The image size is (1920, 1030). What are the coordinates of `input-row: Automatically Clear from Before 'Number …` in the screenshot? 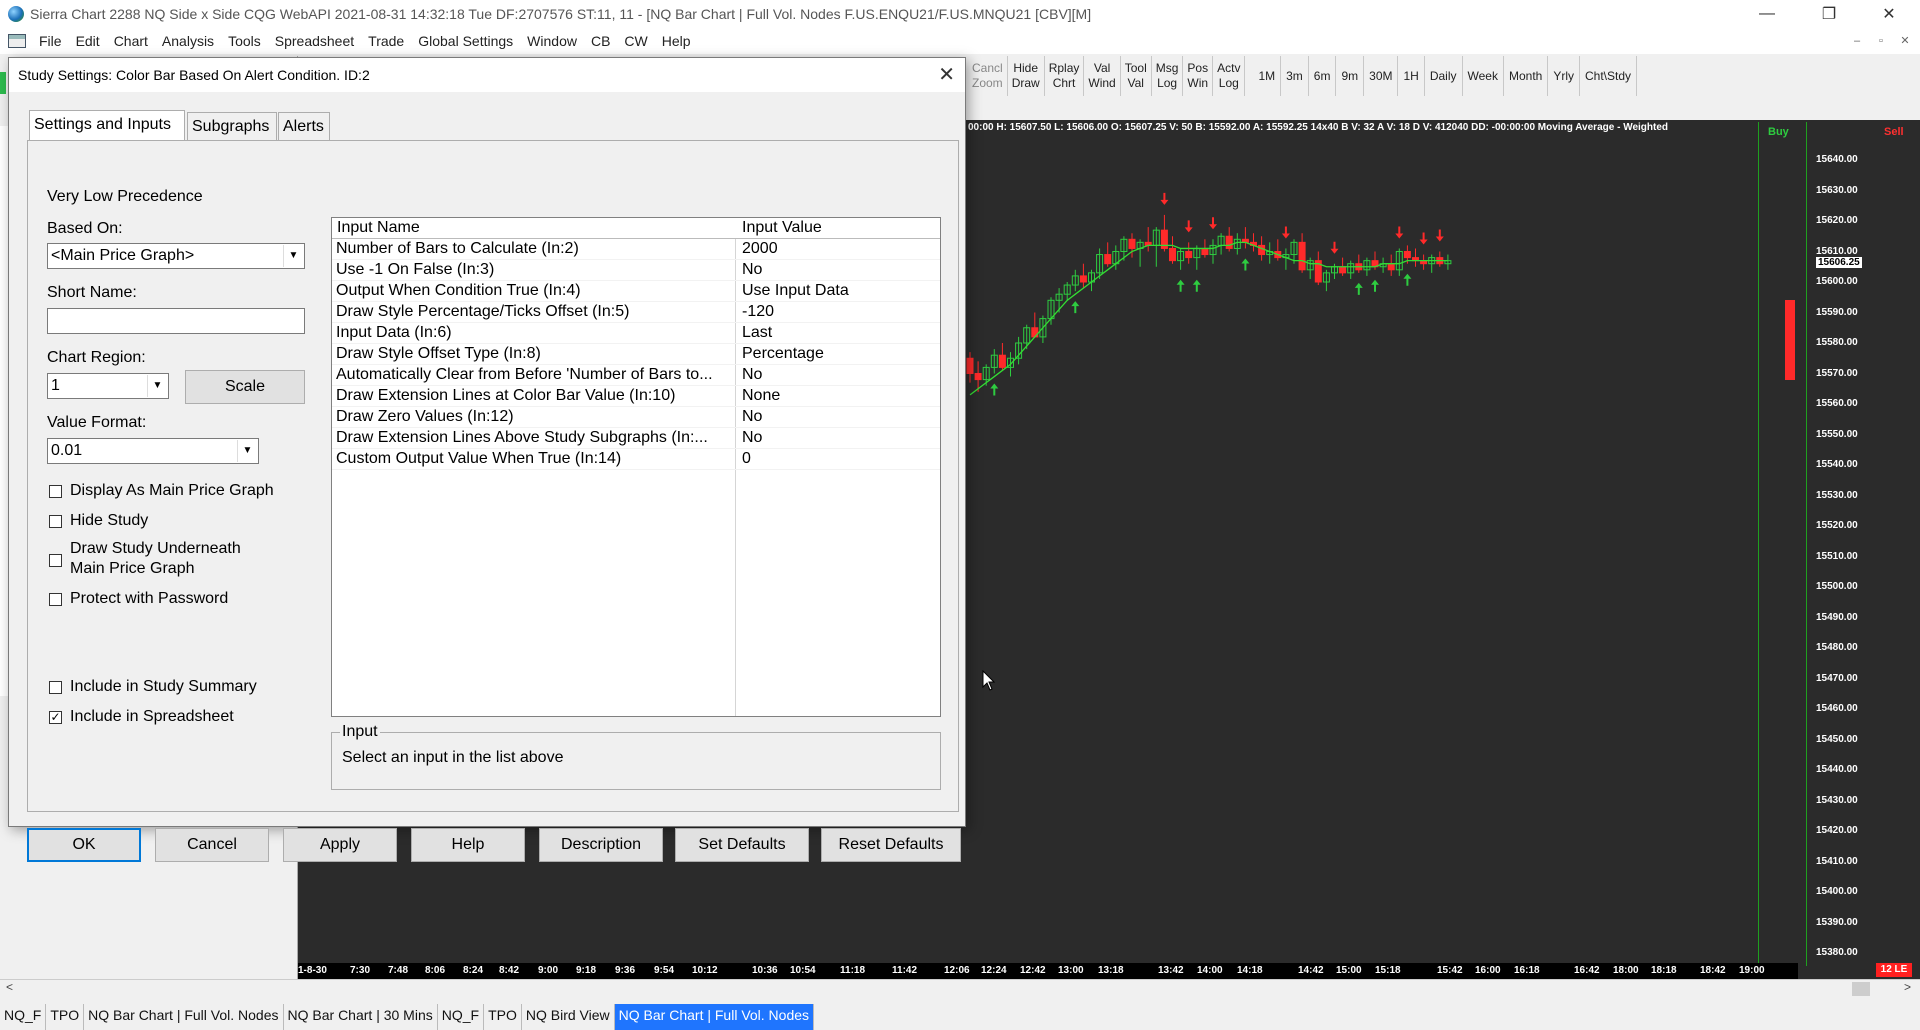 It's located at (636, 375).